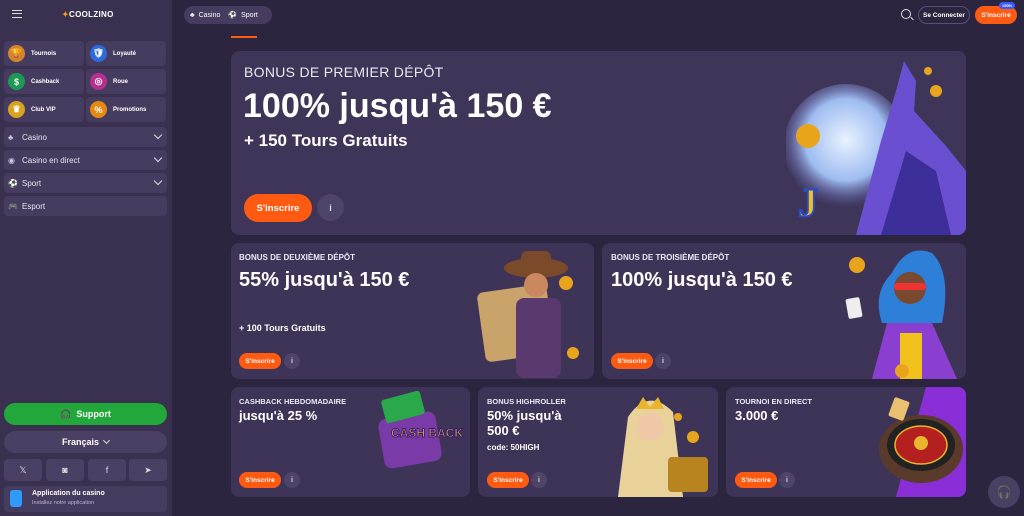 Image resolution: width=1024 pixels, height=516 pixels. Describe the element at coordinates (427, 433) in the screenshot. I see `cashback-art-label: CASH BACK` at that location.